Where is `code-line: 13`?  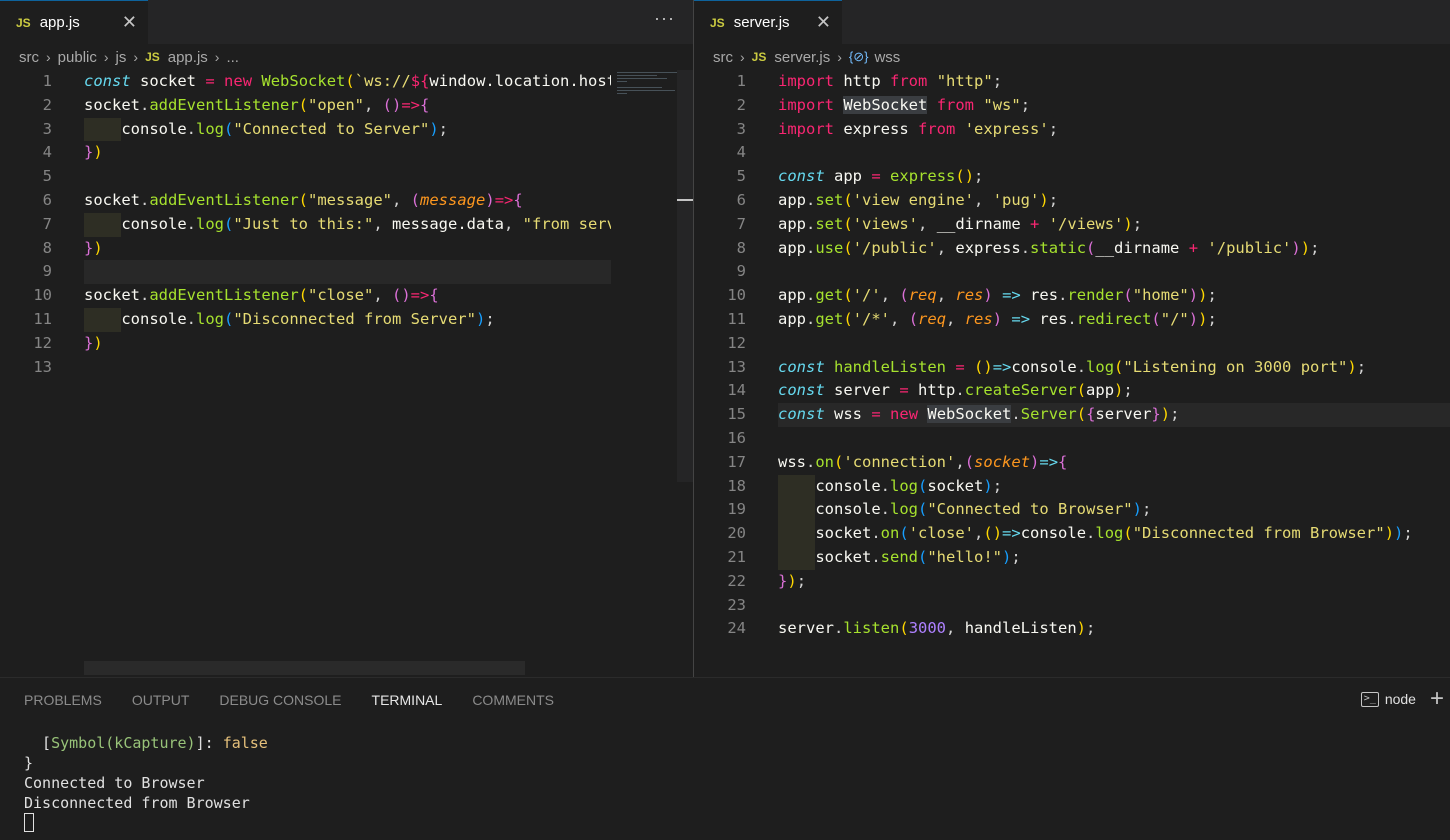
code-line: 13 is located at coordinates (346, 368).